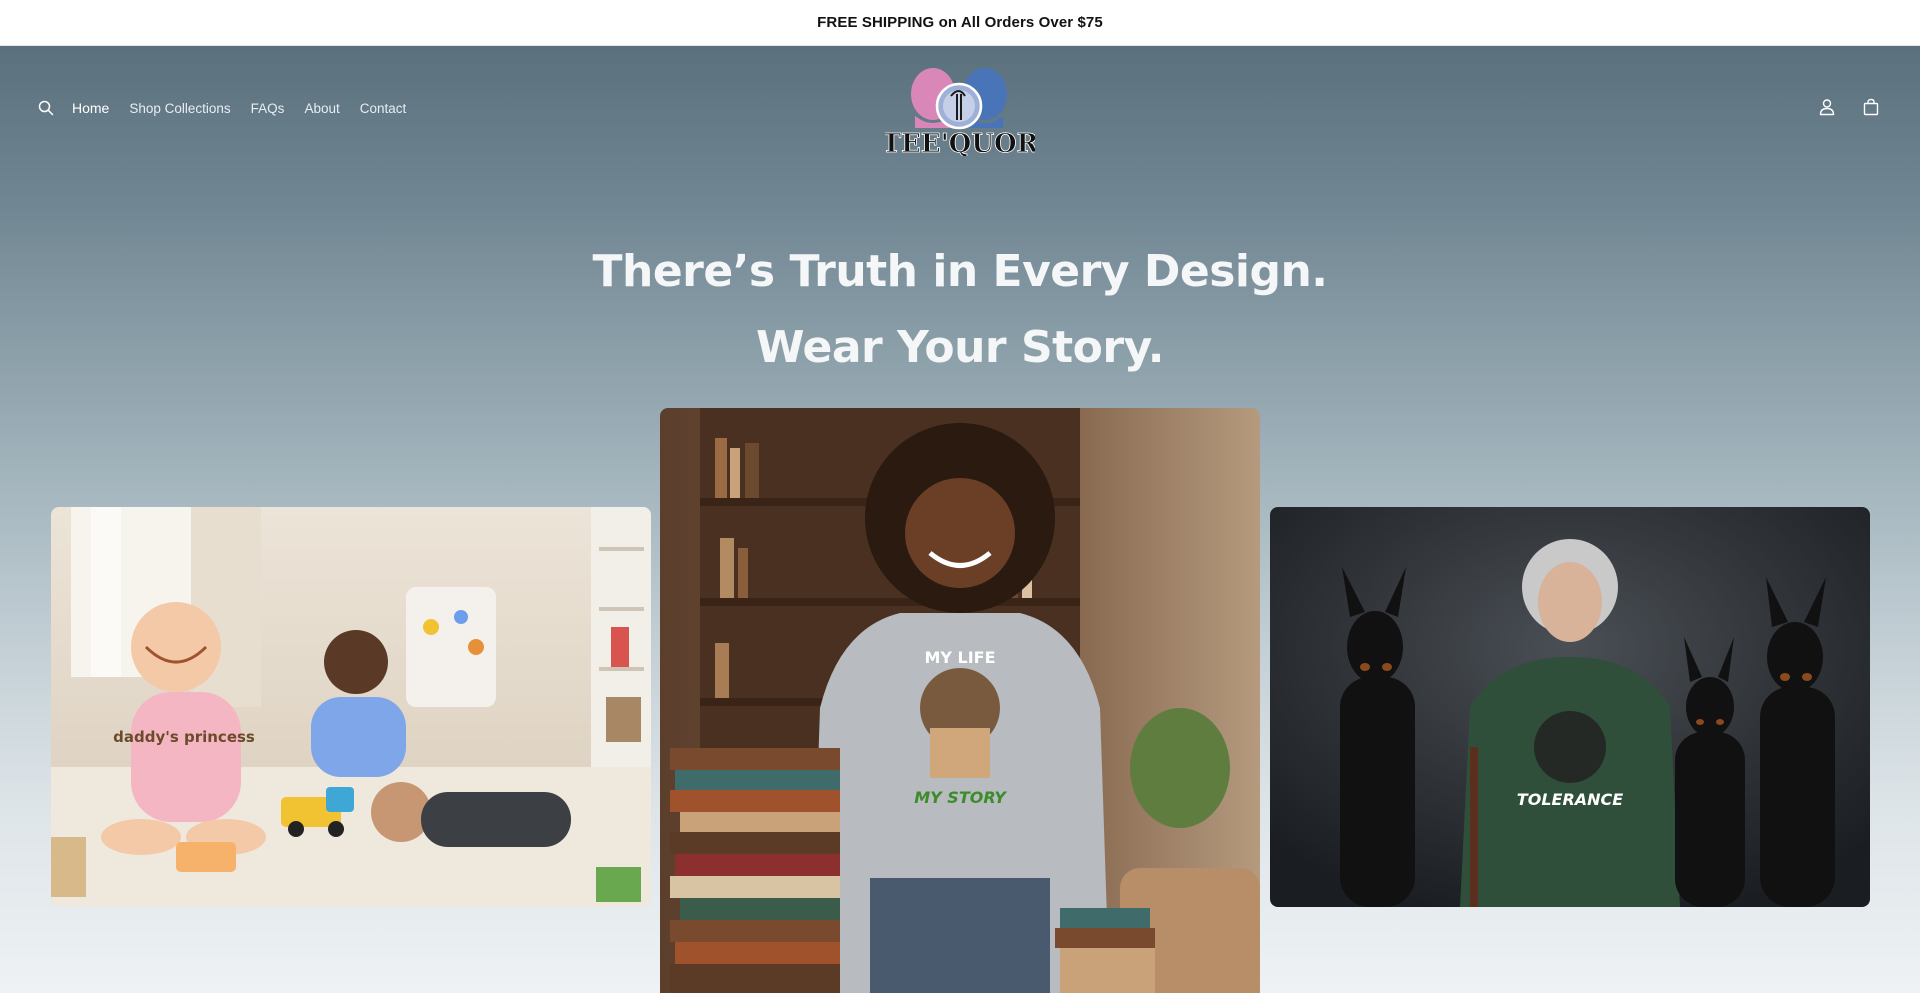 The width and height of the screenshot is (1920, 993). I want to click on babies-shirt-text: daddy's princess, so click(184, 737).